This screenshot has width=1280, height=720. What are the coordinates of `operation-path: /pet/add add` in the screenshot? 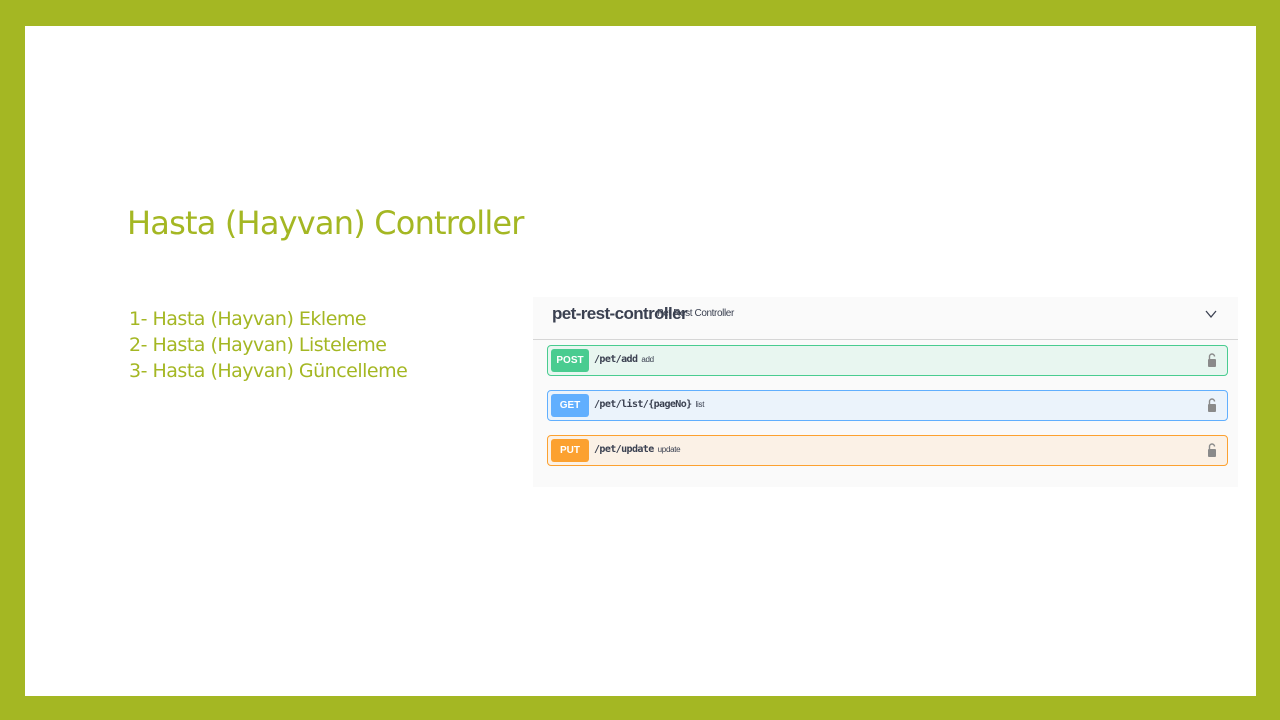 It's located at (624, 359).